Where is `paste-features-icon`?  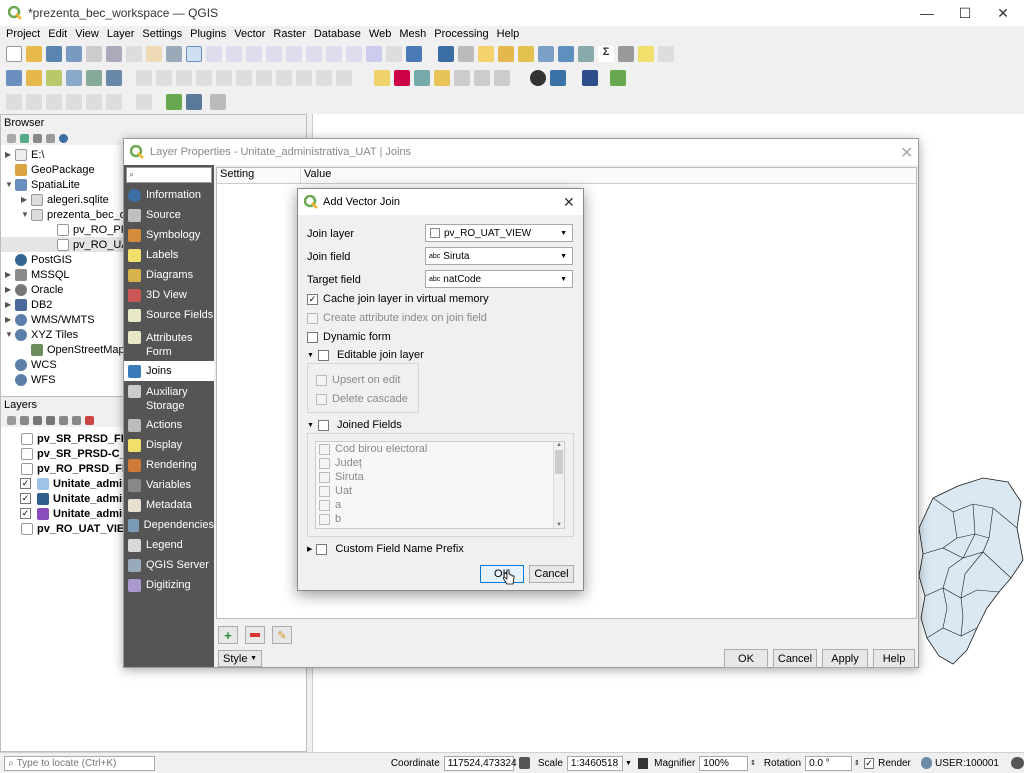
paste-features-icon is located at coordinates (304, 78).